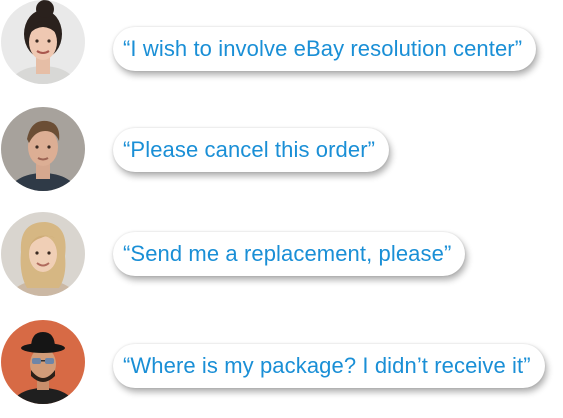 This screenshot has height=418, width=563. What do you see at coordinates (289, 254) in the screenshot?
I see `message-bubble: “Send me a replacement, please”` at bounding box center [289, 254].